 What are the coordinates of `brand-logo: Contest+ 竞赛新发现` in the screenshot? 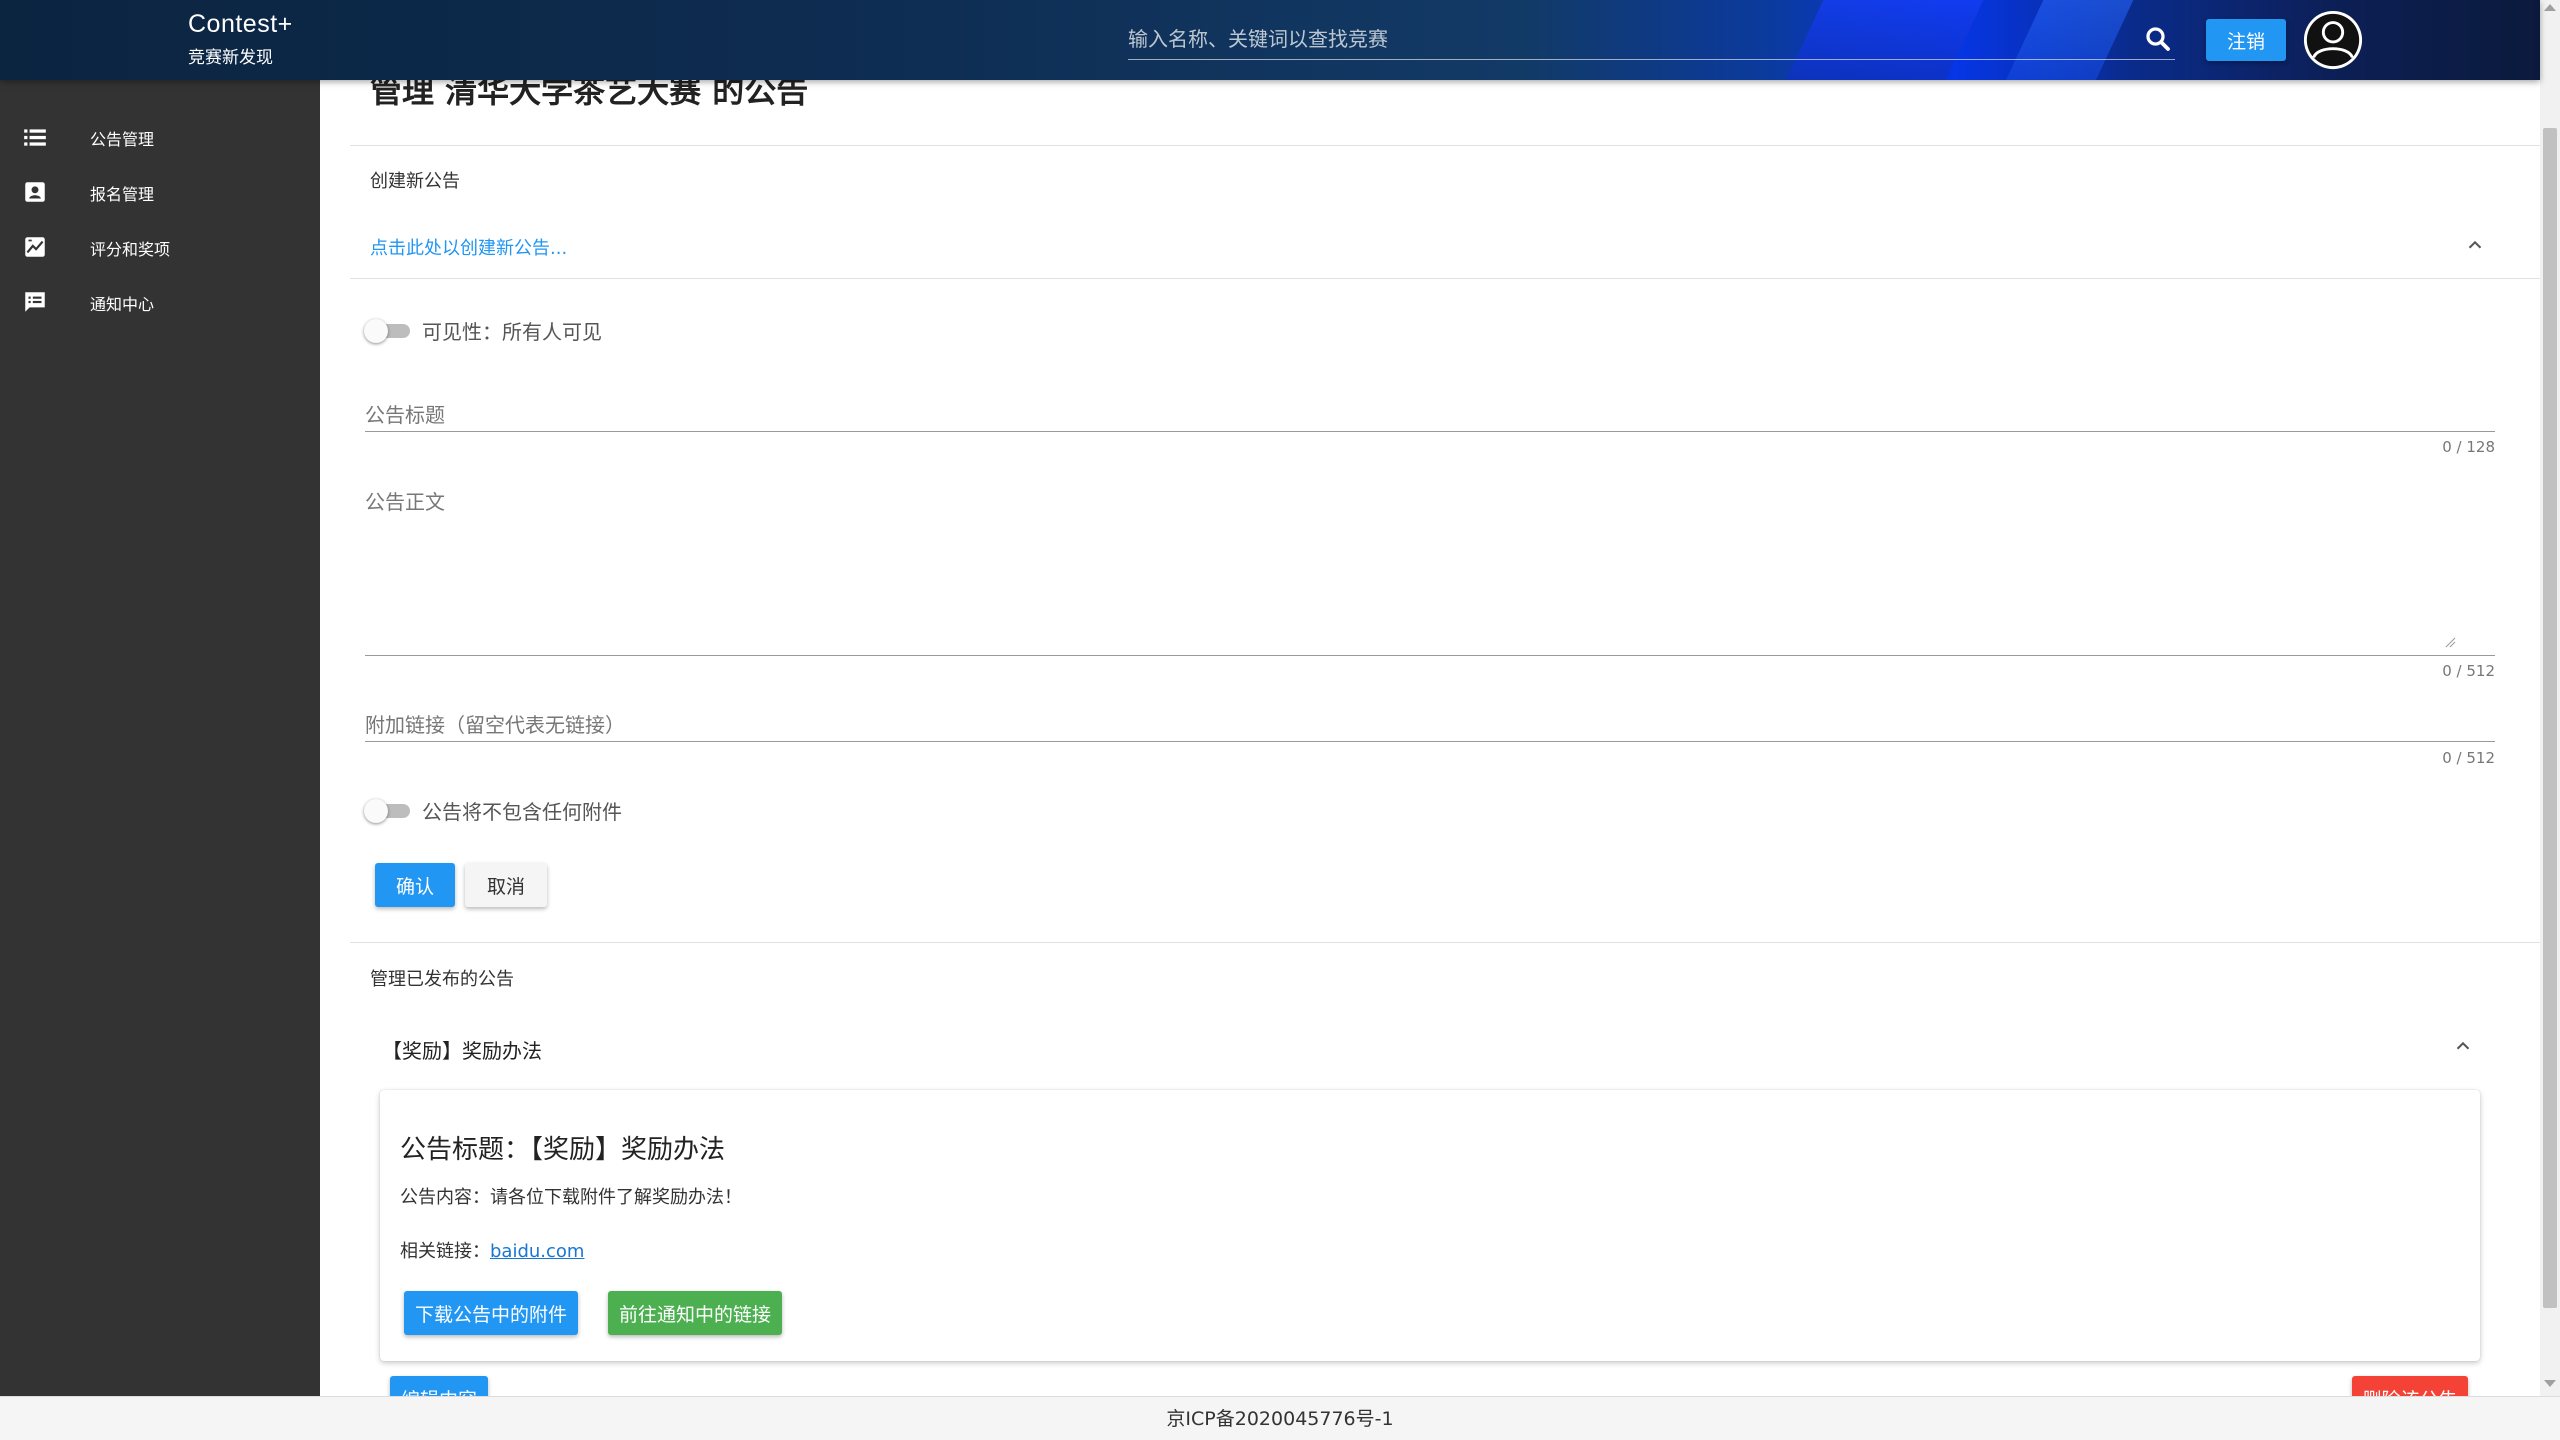 It's located at (240, 39).